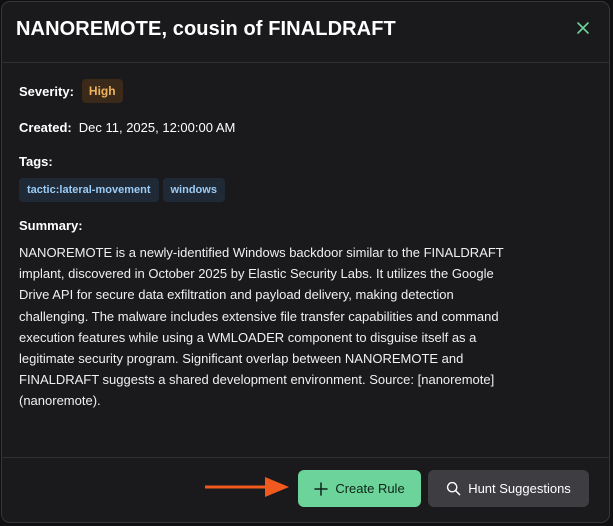 The image size is (613, 526). I want to click on tags-label: Tags:, so click(36, 161).